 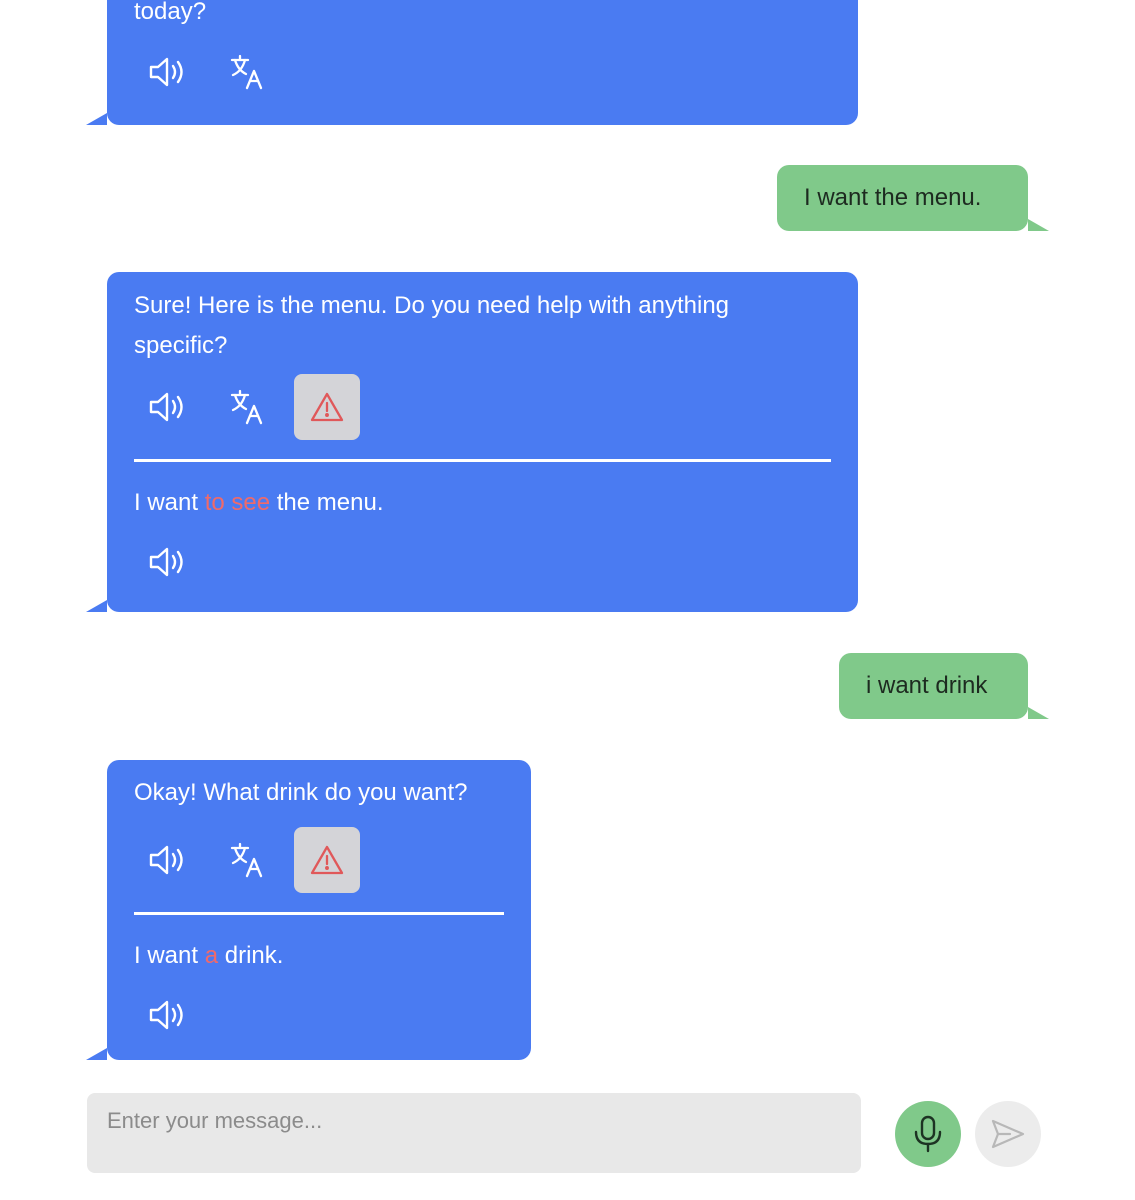 I want to click on send-button, so click(x=1008, y=1134).